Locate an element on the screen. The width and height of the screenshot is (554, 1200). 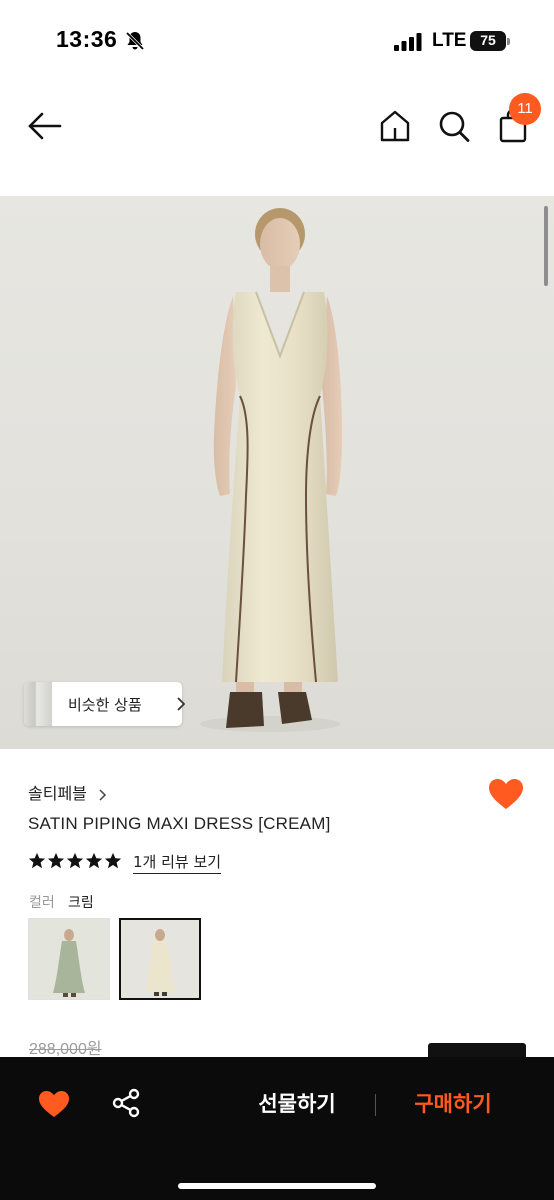
similar-products-button: 비슷한 상품 is located at coordinates (105, 704).